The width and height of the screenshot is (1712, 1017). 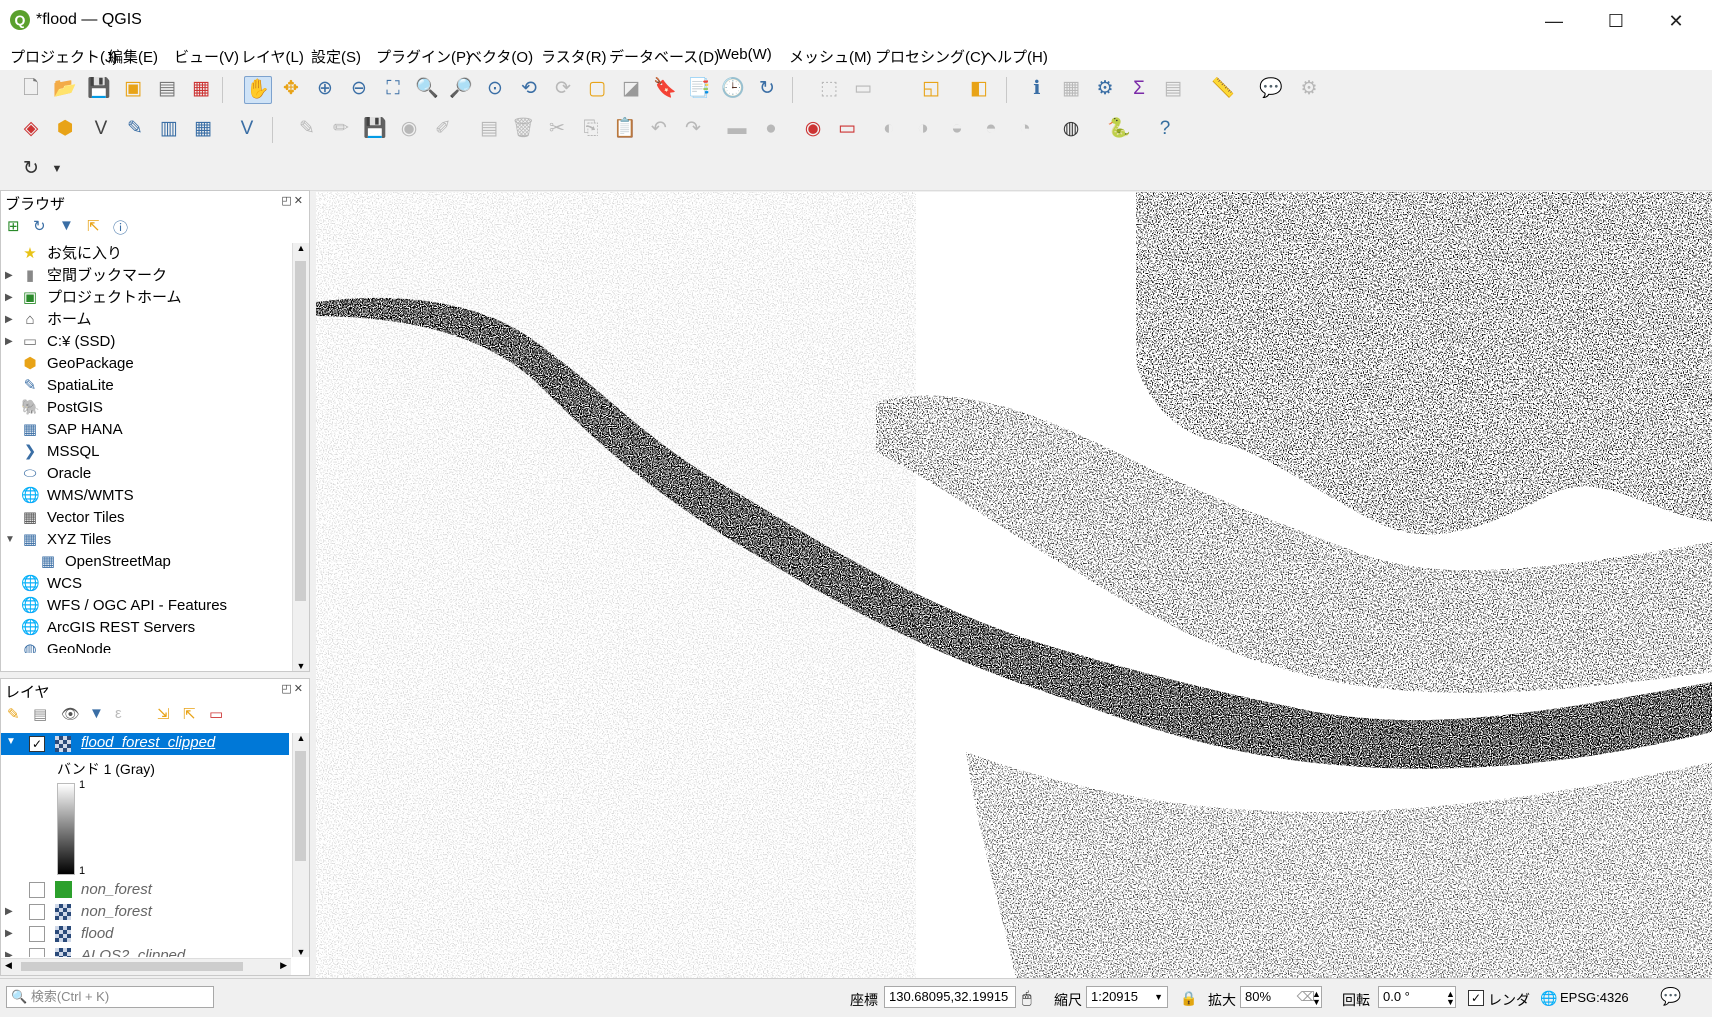 I want to click on pin-labels-icon: ◐, so click(x=889, y=129).